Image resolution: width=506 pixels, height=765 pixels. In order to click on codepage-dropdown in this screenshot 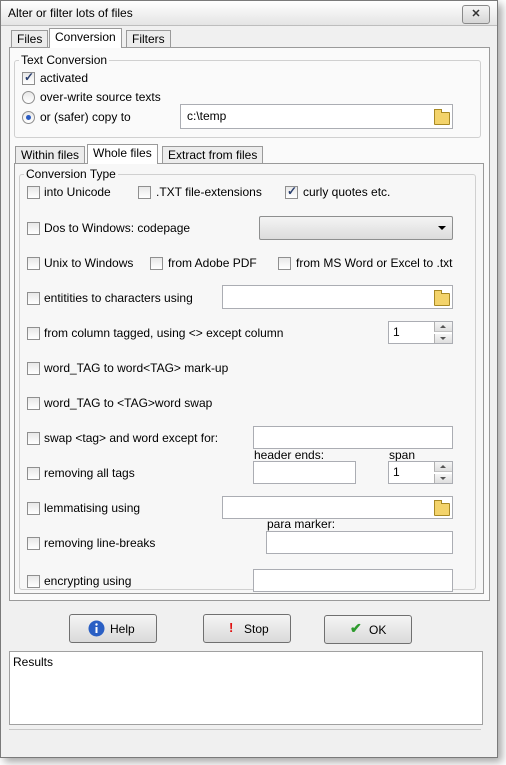, I will do `click(356, 228)`.